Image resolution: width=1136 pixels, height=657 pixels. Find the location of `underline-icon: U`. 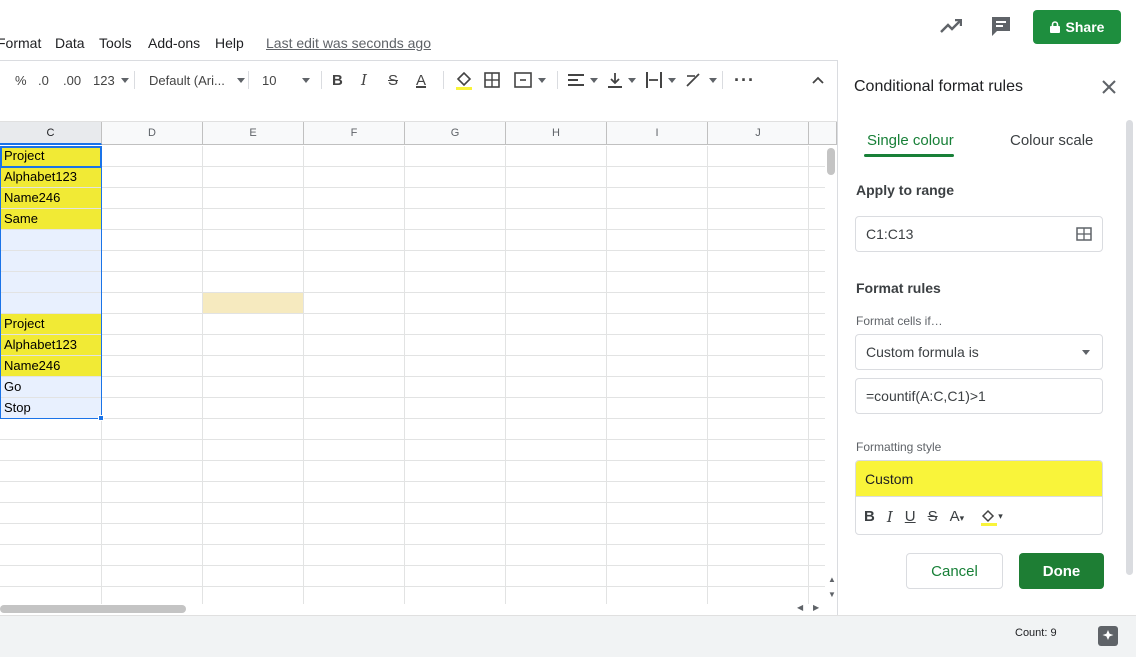

underline-icon: U is located at coordinates (910, 516).